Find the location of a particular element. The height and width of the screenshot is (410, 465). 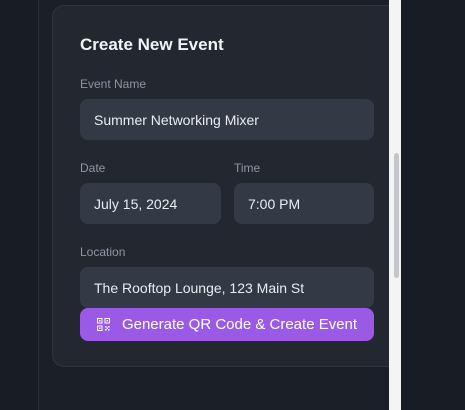

time-label: Time is located at coordinates (247, 168).